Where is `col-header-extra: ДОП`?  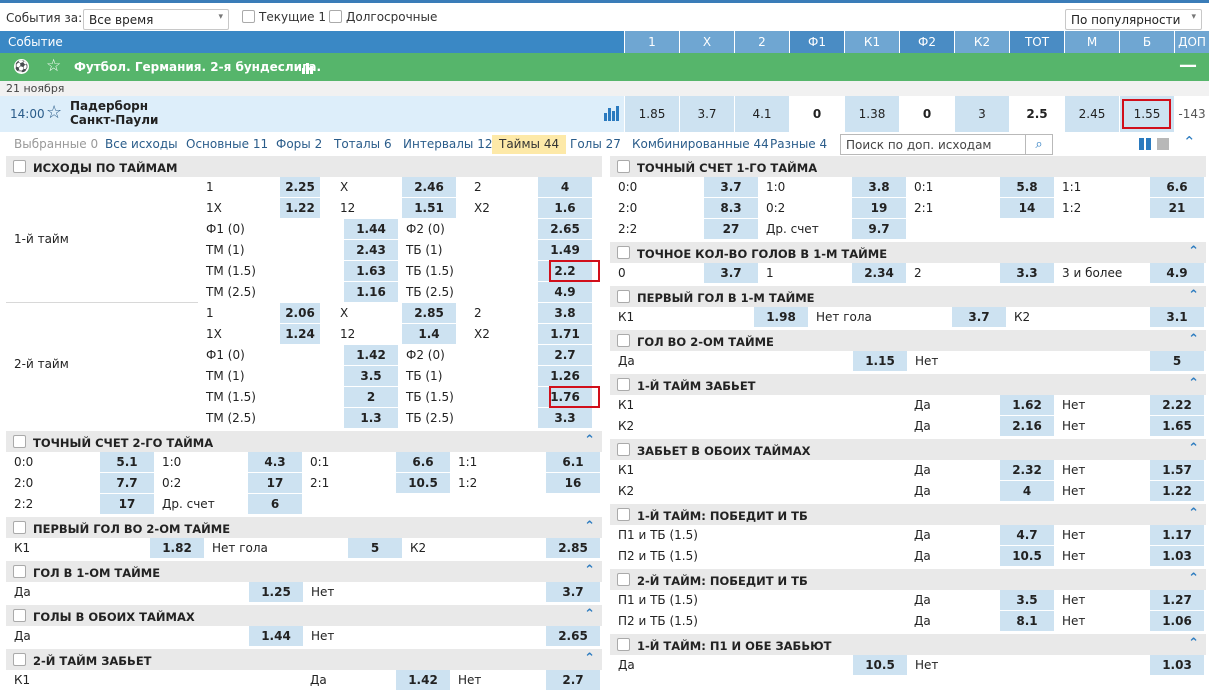 col-header-extra: ДОП is located at coordinates (1191, 42).